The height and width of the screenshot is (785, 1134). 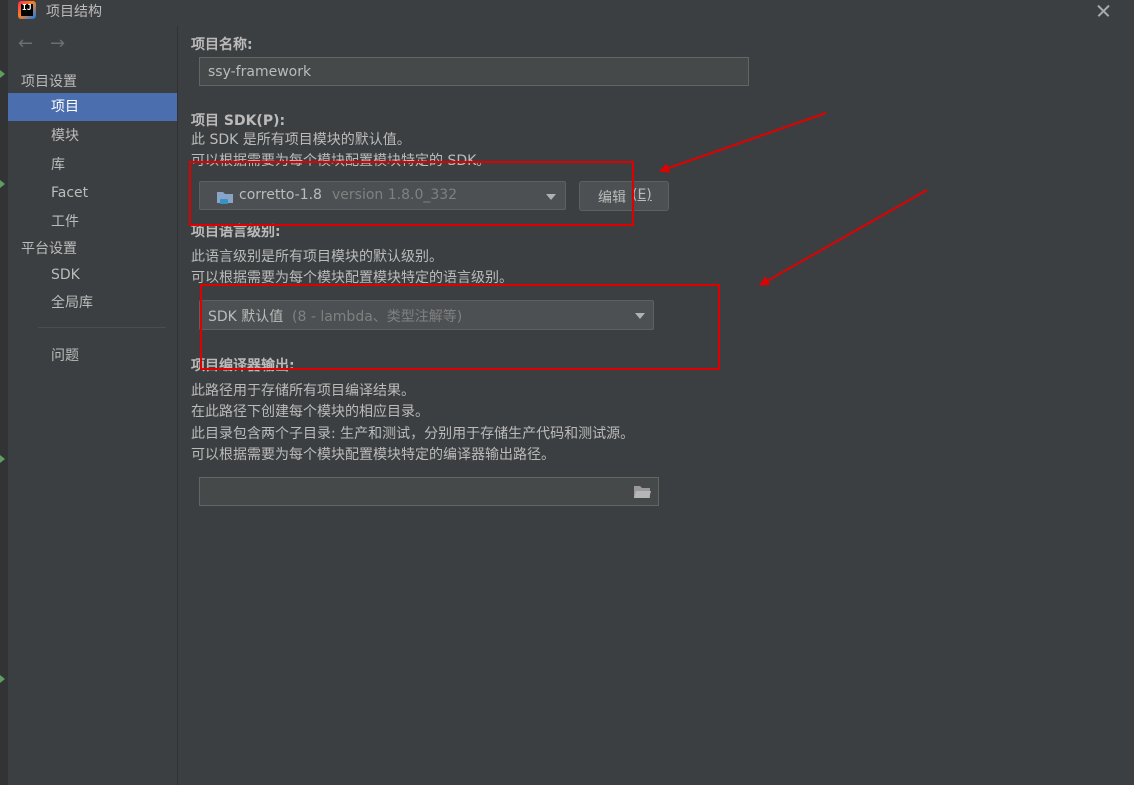 I want to click on annotation-arrows, so click(x=793, y=199).